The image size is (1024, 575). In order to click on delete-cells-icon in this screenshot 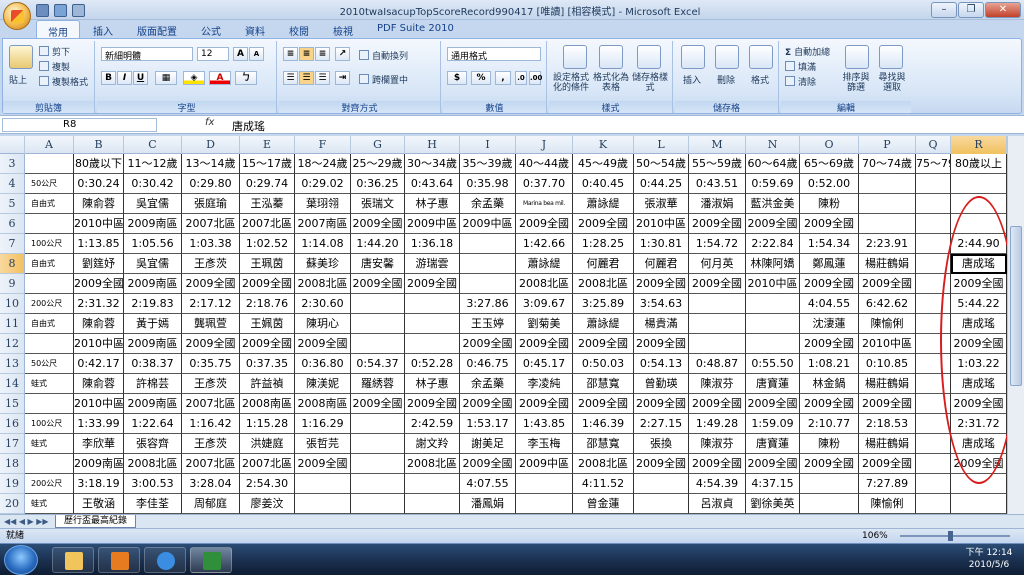, I will do `click(727, 57)`.